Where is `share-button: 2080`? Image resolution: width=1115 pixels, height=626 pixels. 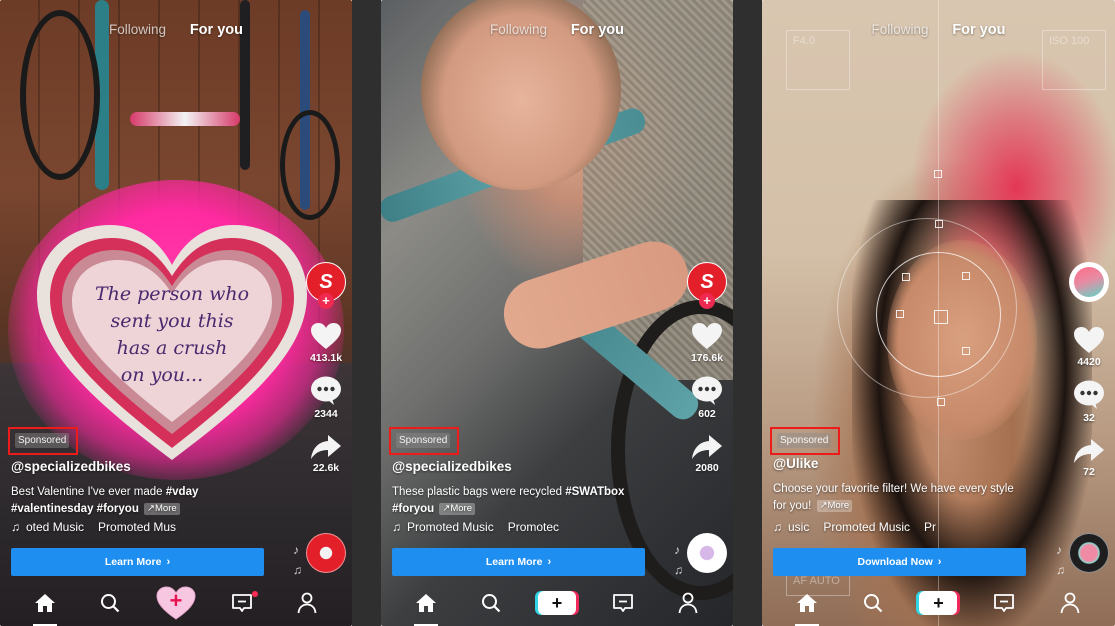 share-button: 2080 is located at coordinates (707, 454).